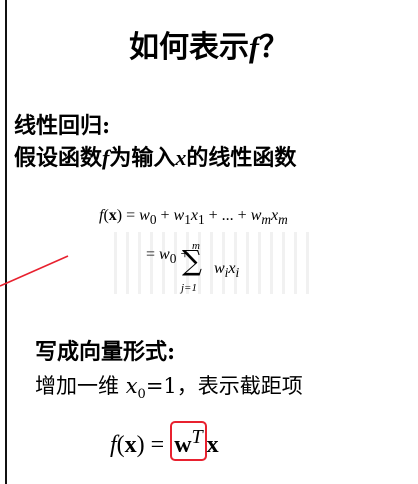 The width and height of the screenshot is (418, 484). What do you see at coordinates (169, 388) in the screenshot?
I see `intercept-description: 增加一维 x0=1，表示截距项` at bounding box center [169, 388].